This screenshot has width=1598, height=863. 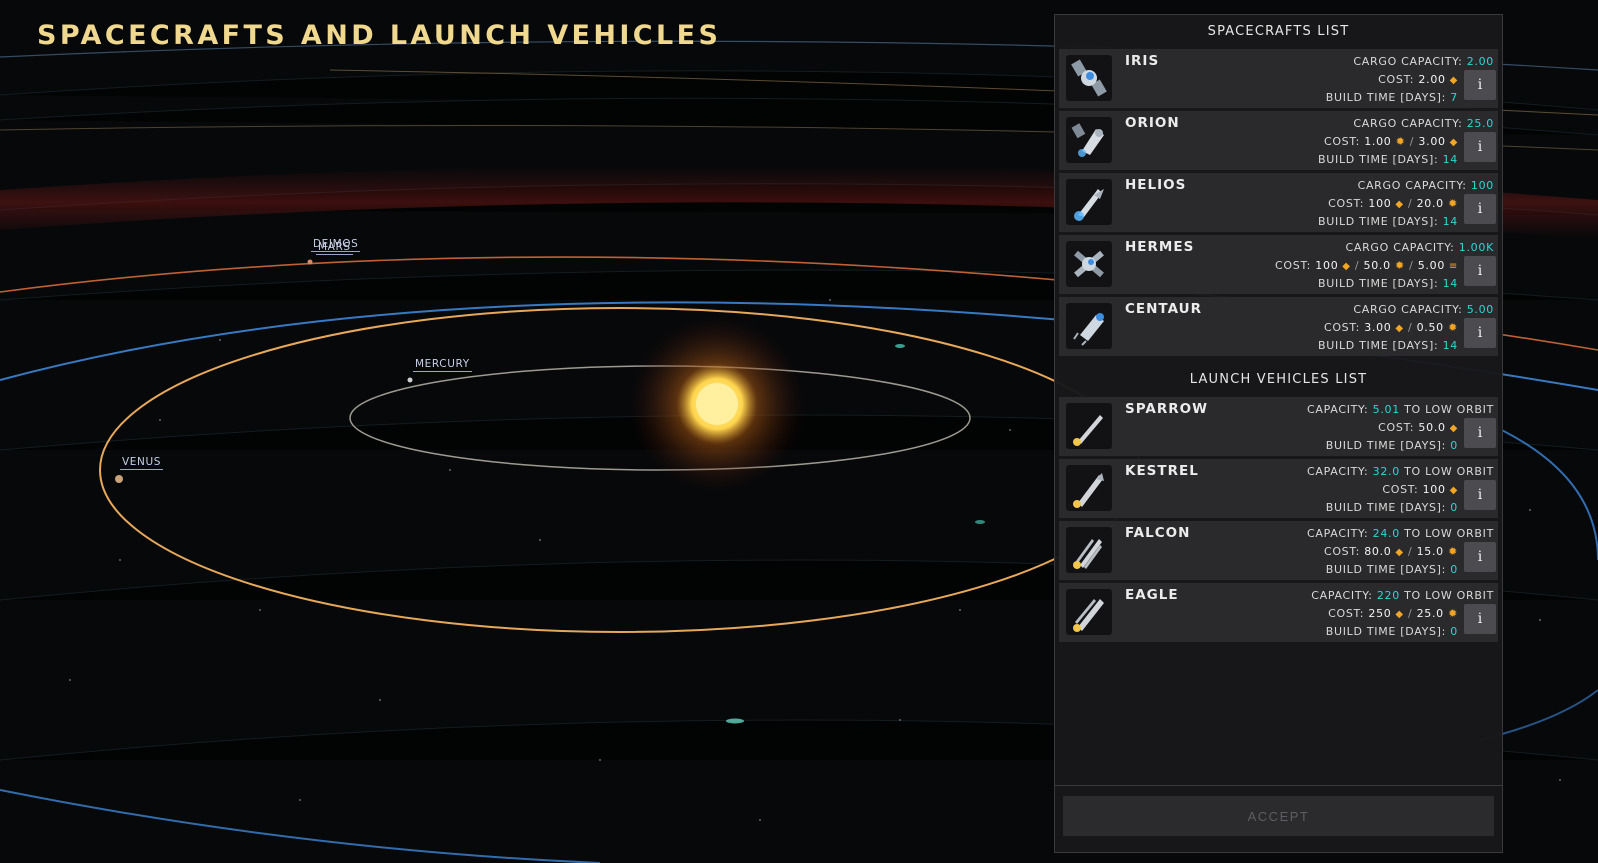 What do you see at coordinates (1089, 426) in the screenshot?
I see `rocket-small-icon` at bounding box center [1089, 426].